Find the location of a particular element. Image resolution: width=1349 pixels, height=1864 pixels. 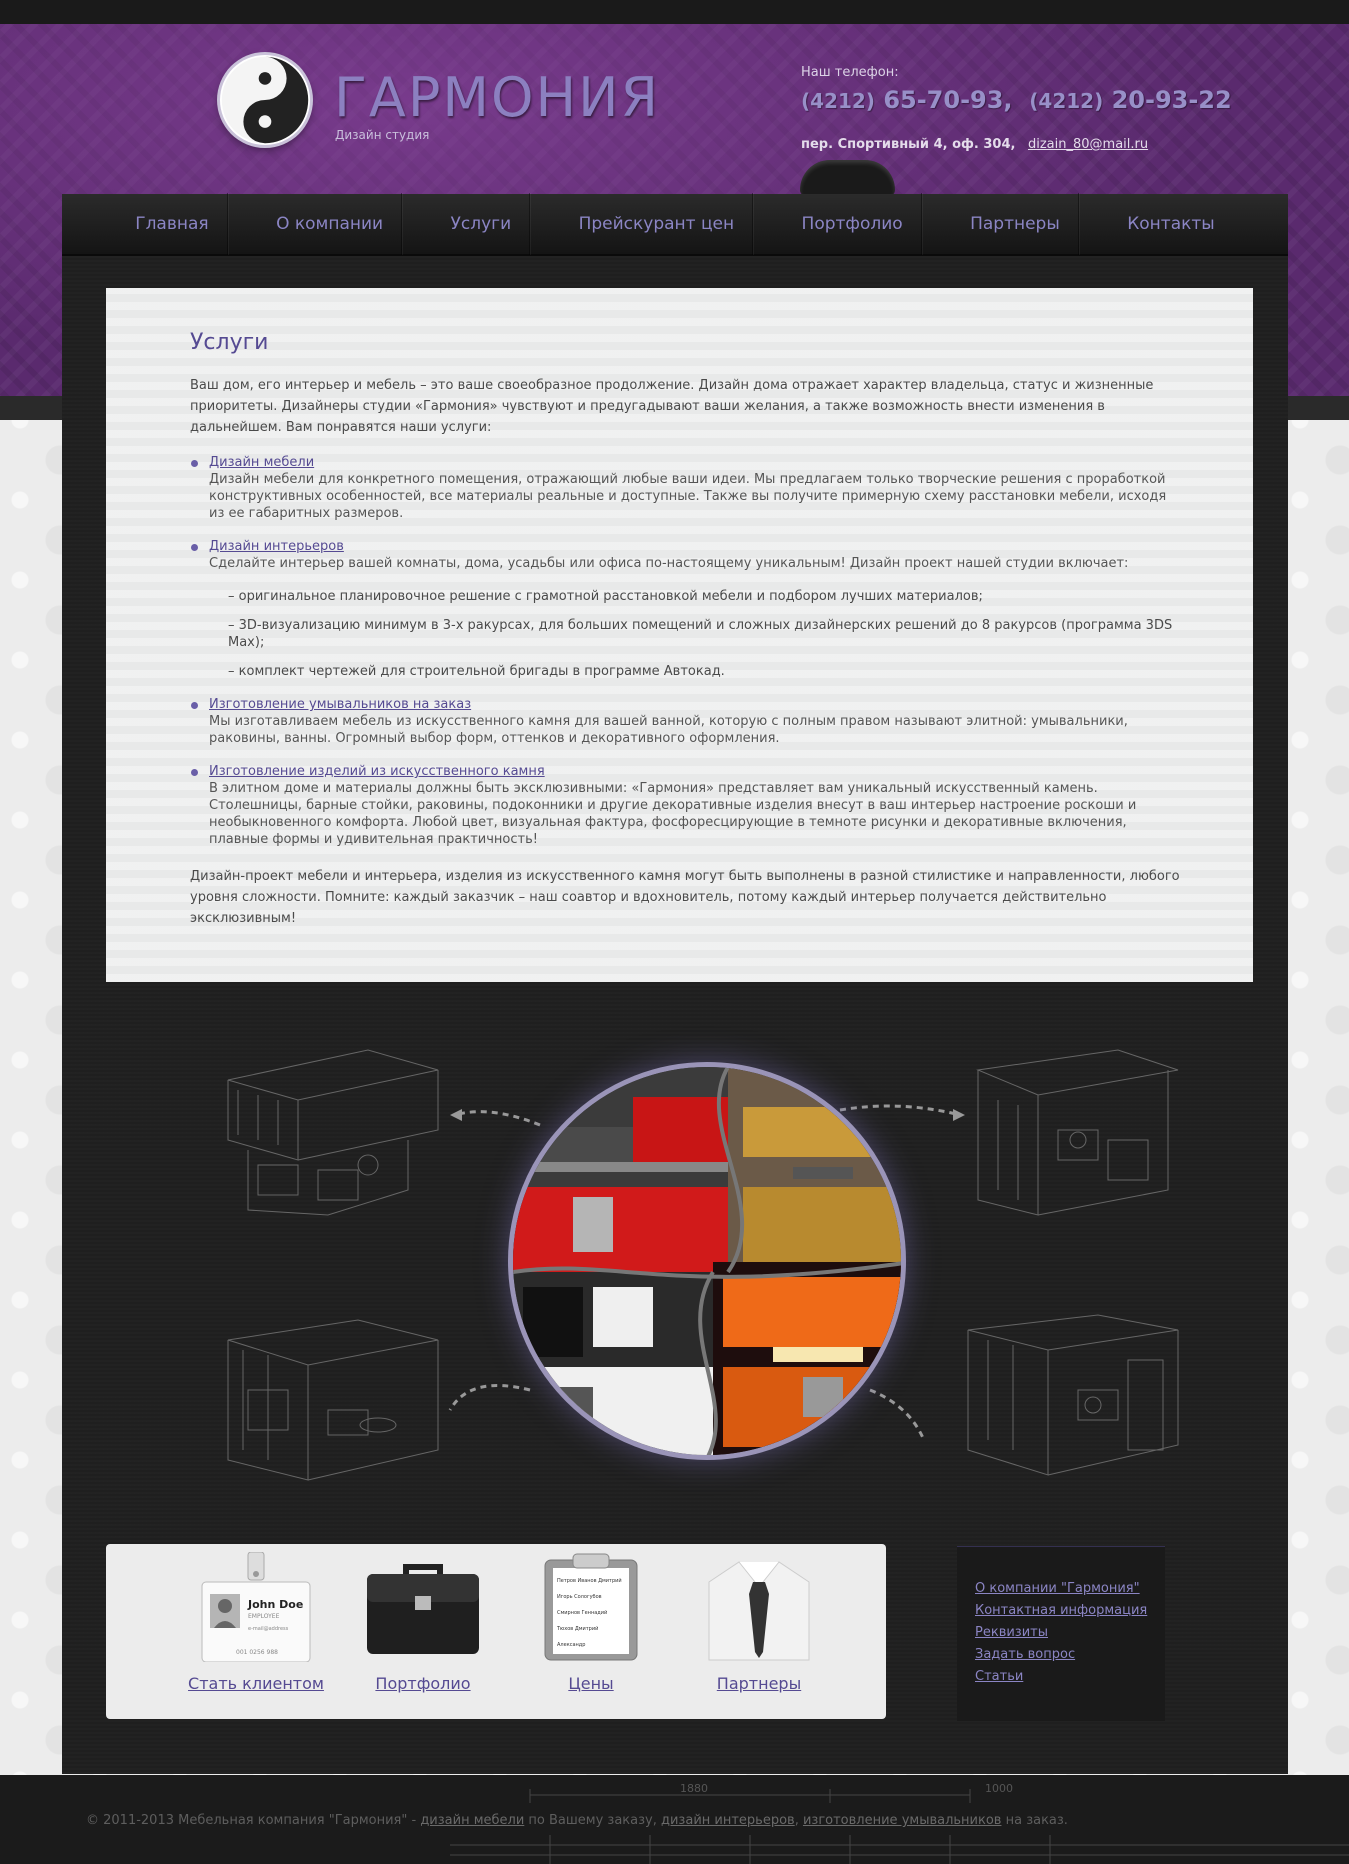

badge-role: EMPLOYEE is located at coordinates (264, 1616).